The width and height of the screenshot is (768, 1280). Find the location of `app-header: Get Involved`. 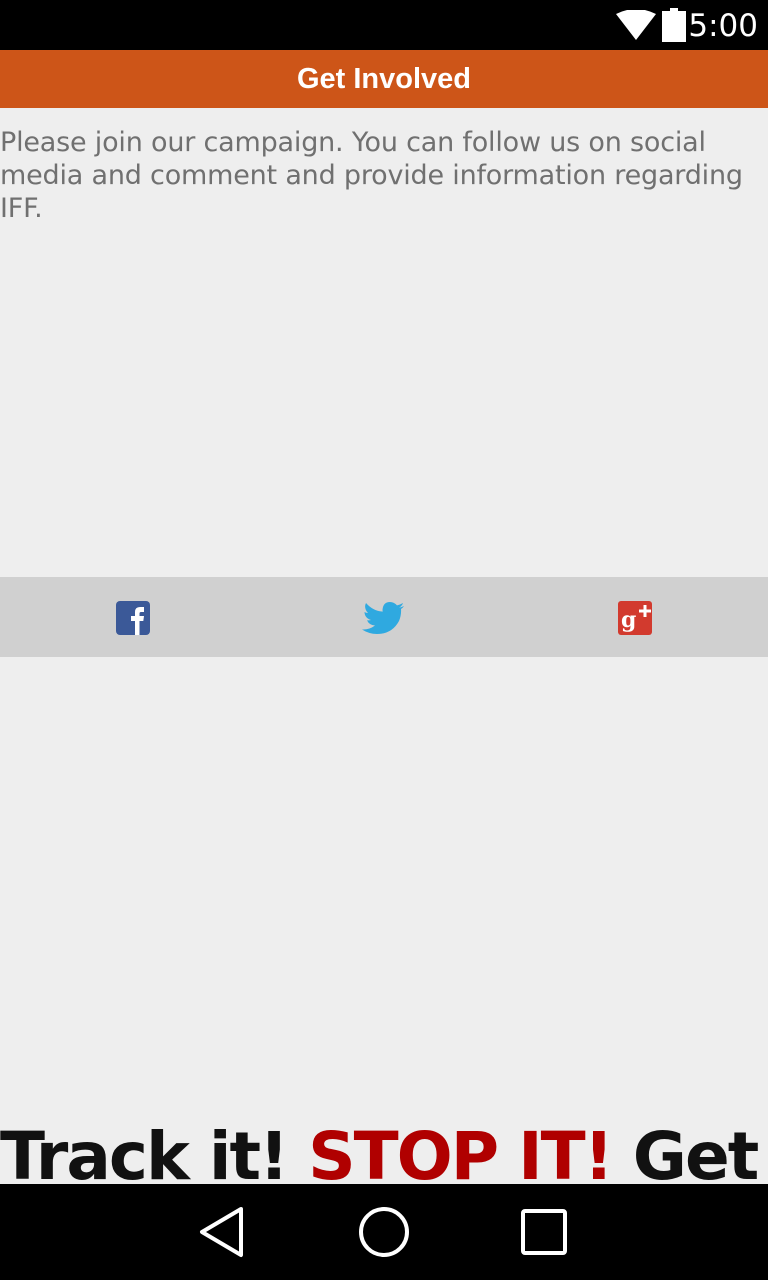

app-header: Get Involved is located at coordinates (384, 79).